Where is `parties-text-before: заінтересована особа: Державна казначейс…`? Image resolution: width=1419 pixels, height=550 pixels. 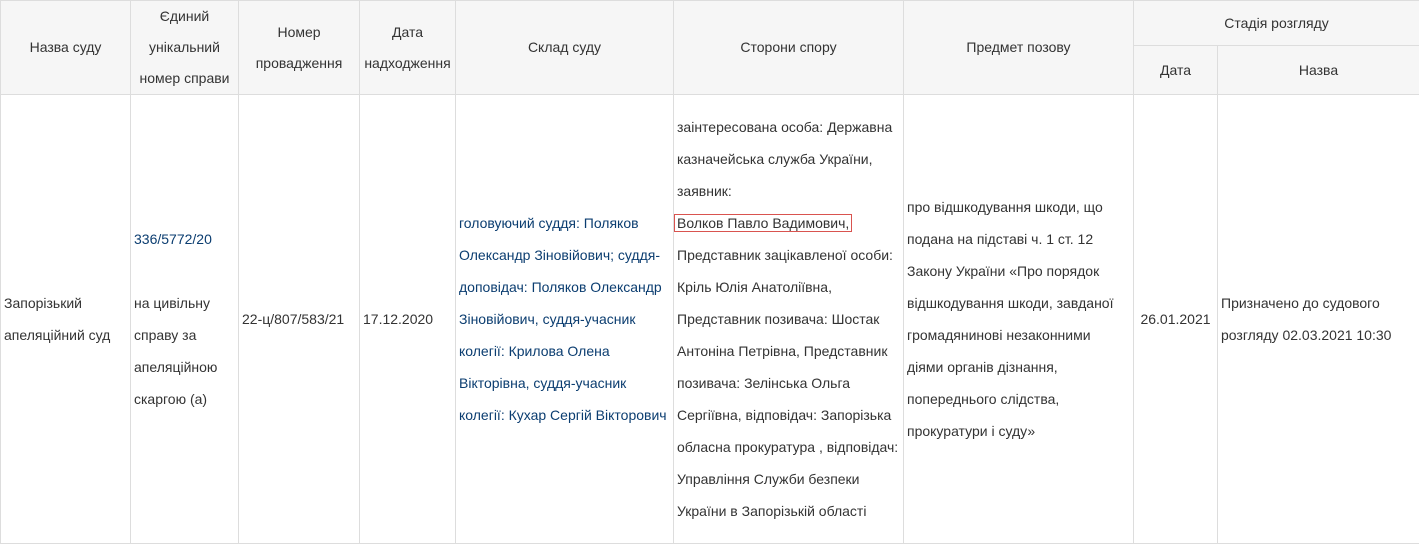
parties-text-before: заінтересована особа: Державна казначейс… is located at coordinates (785, 159).